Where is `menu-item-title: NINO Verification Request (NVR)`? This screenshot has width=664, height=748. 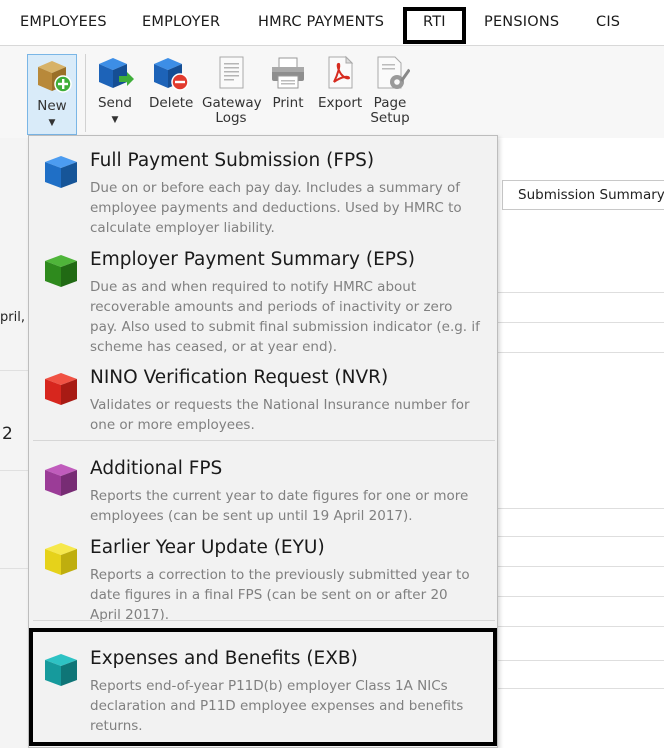 menu-item-title: NINO Verification Request (NVR) is located at coordinates (239, 377).